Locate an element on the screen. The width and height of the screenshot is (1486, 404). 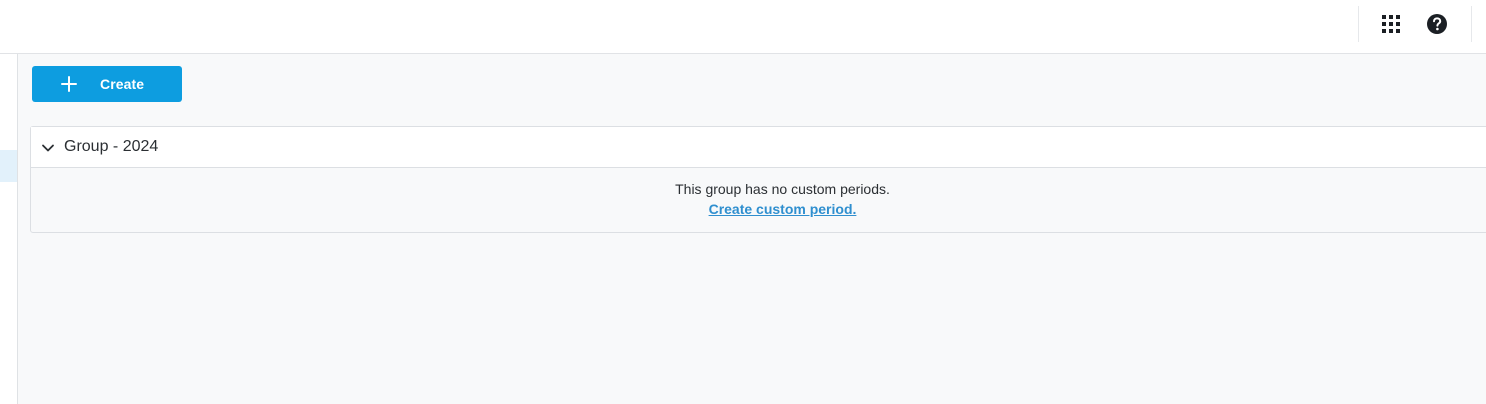
group-title: Group - 2024 is located at coordinates (111, 146).